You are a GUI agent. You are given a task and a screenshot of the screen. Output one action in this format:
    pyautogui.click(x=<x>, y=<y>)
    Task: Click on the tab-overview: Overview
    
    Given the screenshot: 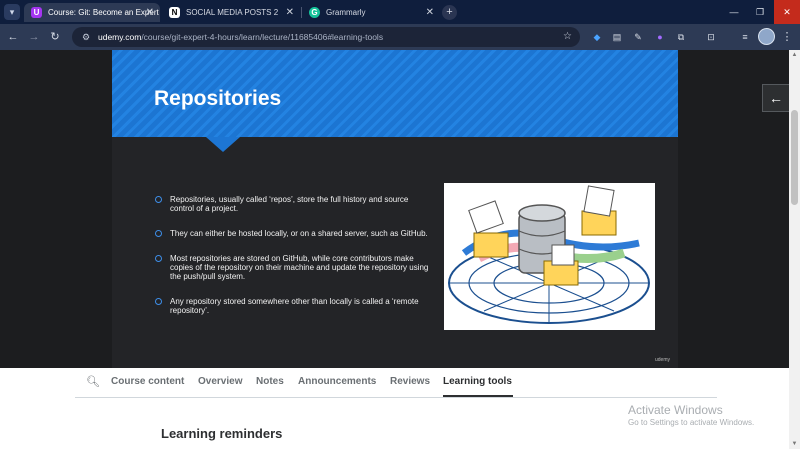 What is the action you would take?
    pyautogui.click(x=220, y=381)
    